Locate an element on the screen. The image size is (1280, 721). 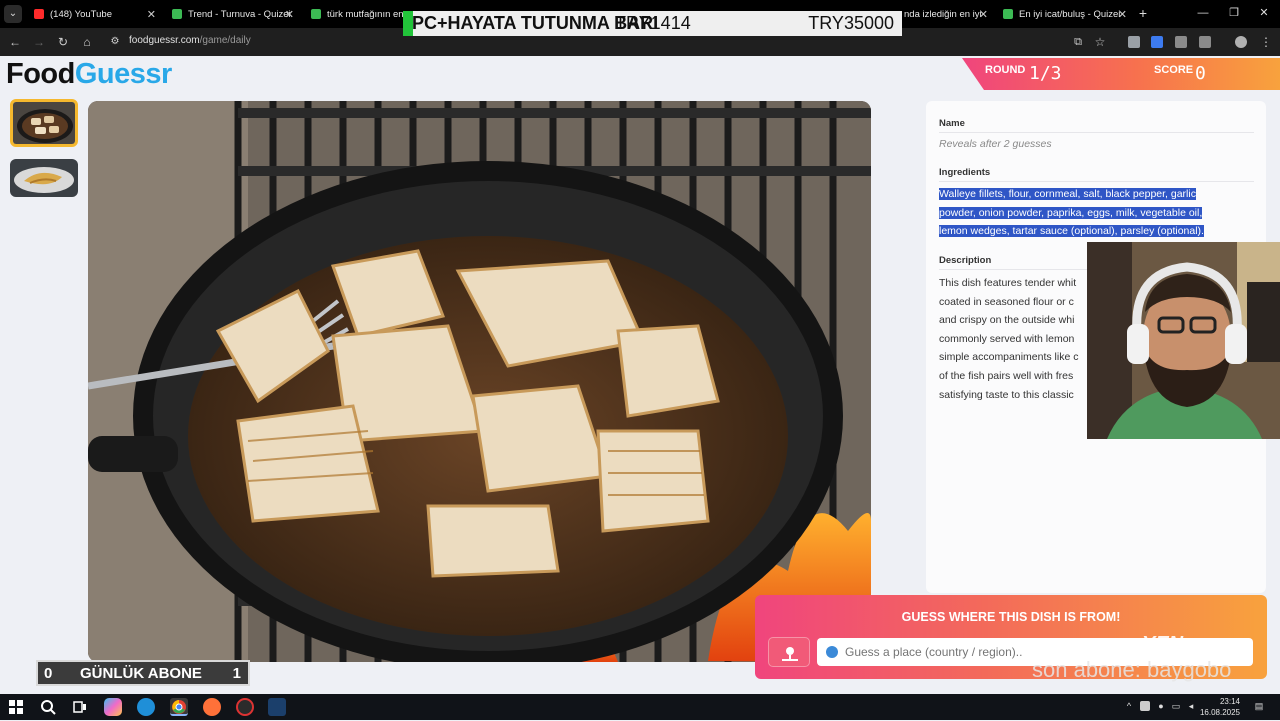
tab-youtube: (148) YouTube ✕ is located at coordinates (94, 14).